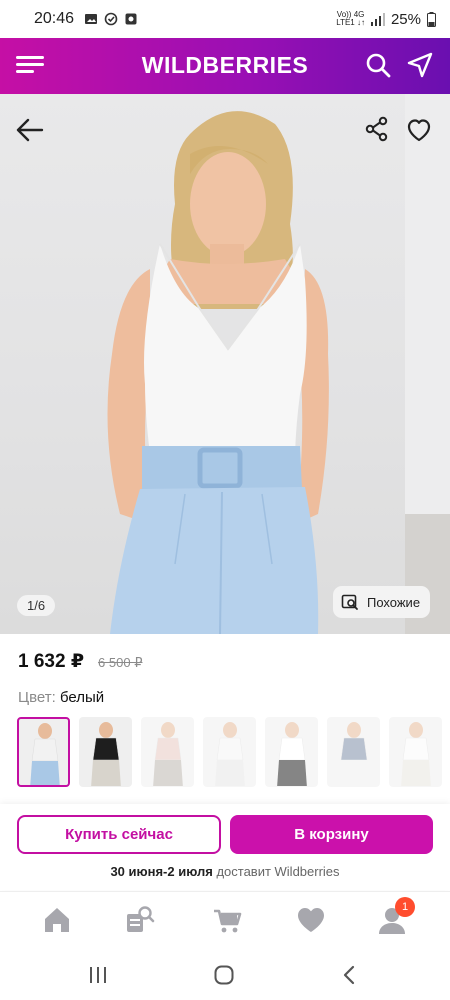  I want to click on color-info: Цвет: белый, so click(61, 697).